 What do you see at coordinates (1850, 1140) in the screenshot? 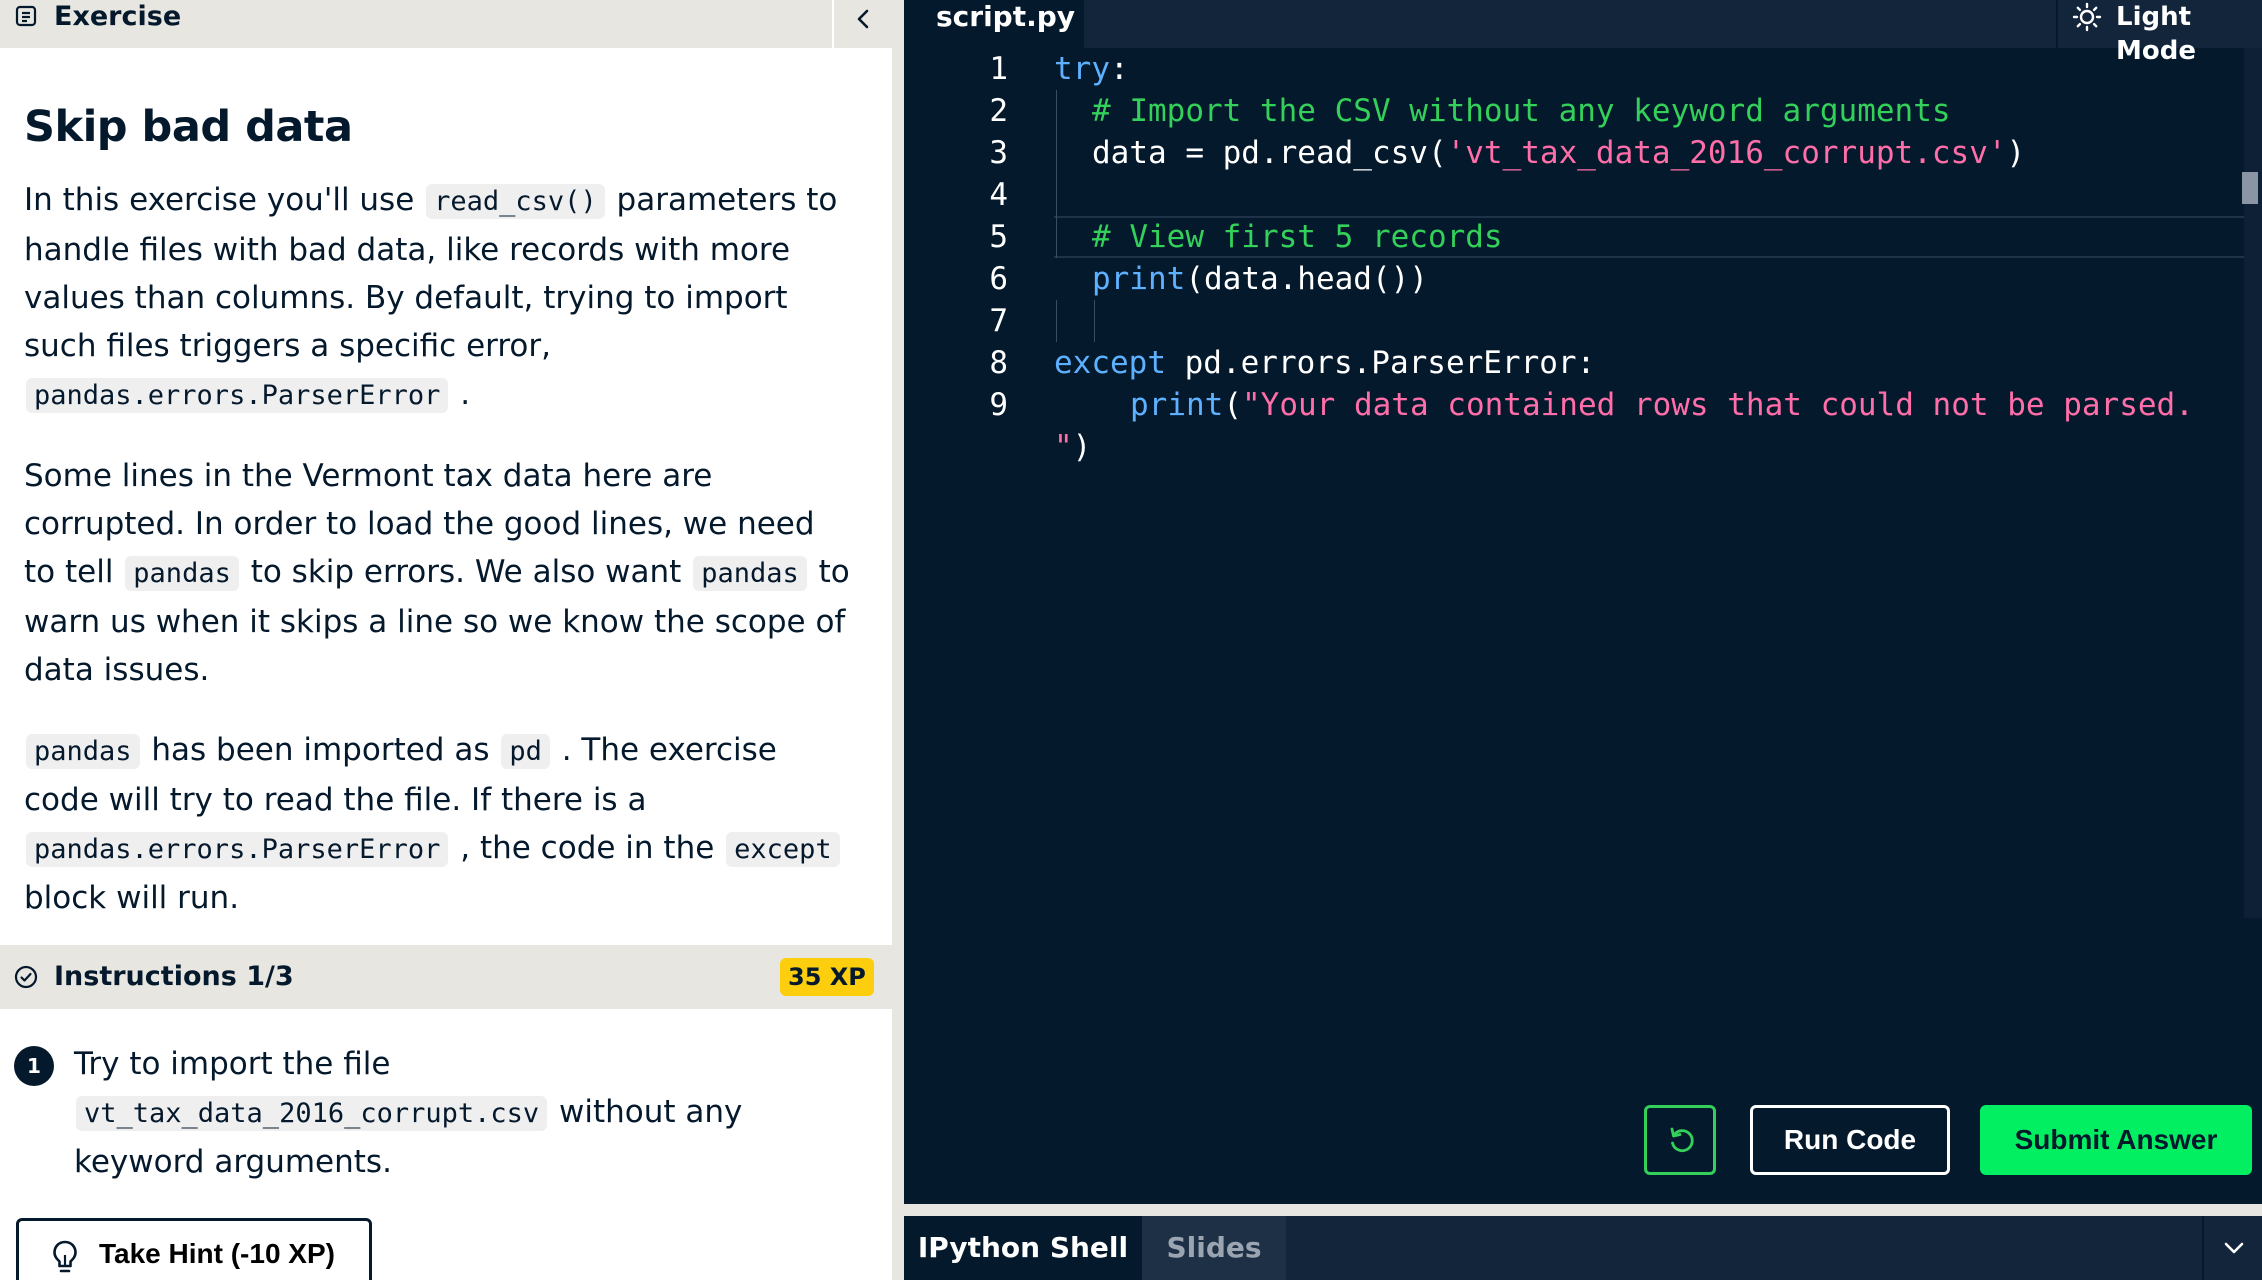
I see `run-code-button: Run Code` at bounding box center [1850, 1140].